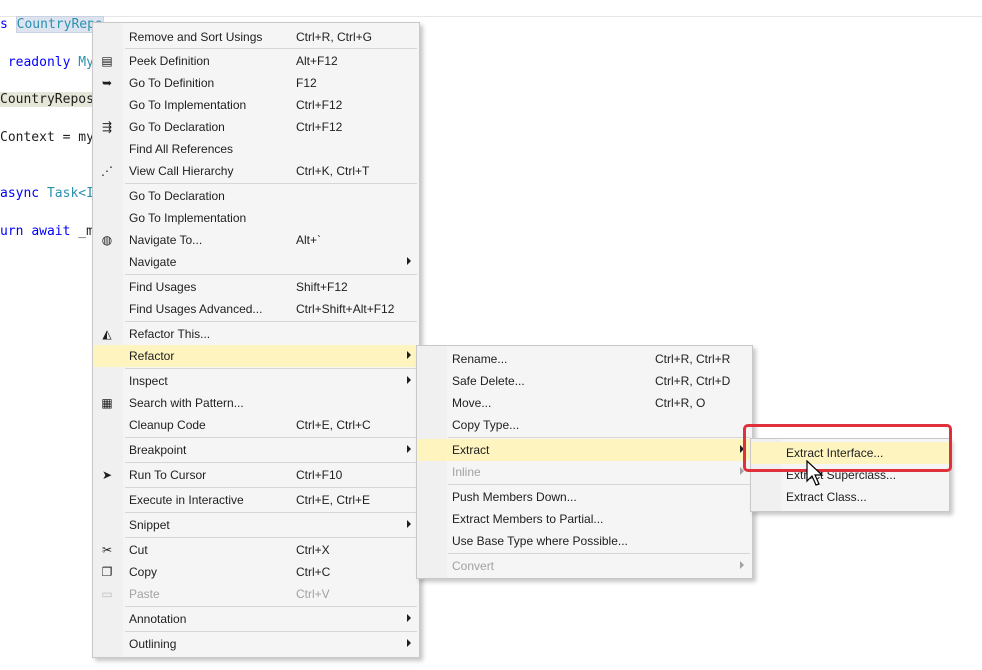 The width and height of the screenshot is (982, 670). What do you see at coordinates (107, 550) in the screenshot?
I see `cut-icon: ✂` at bounding box center [107, 550].